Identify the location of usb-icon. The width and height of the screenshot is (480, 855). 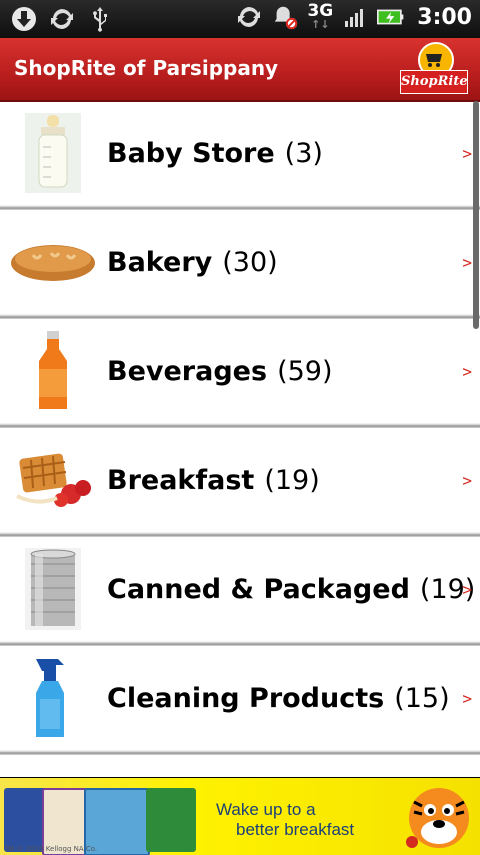
(100, 19).